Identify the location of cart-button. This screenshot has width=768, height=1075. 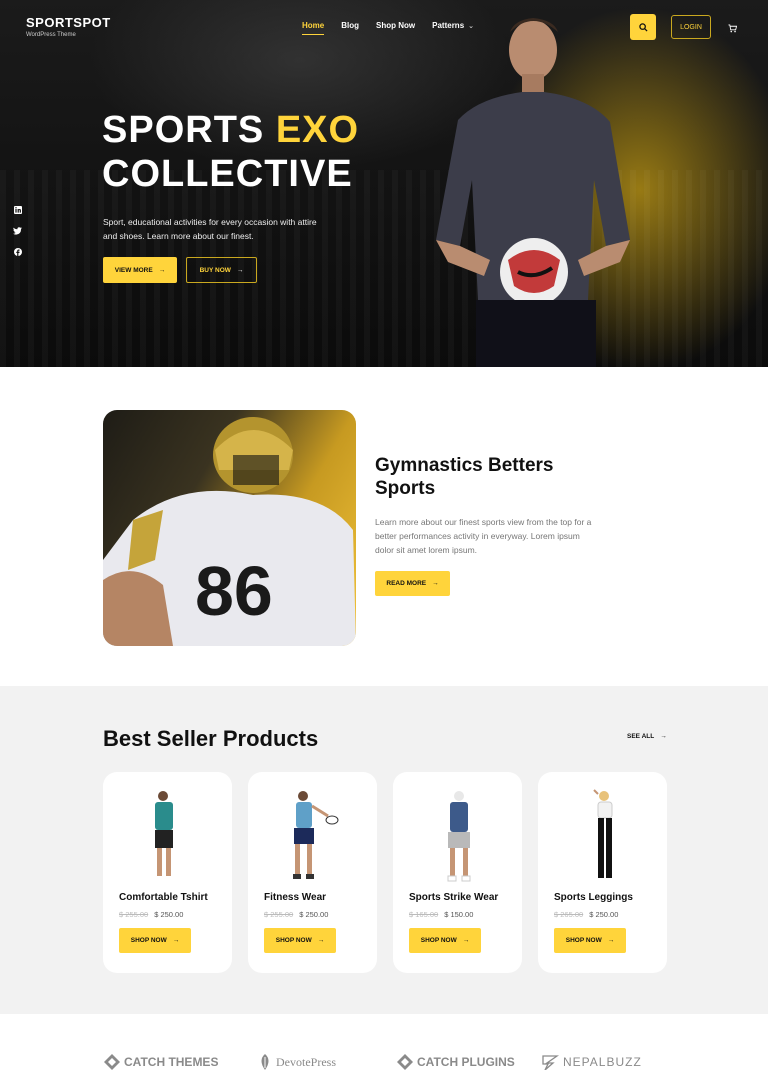
(733, 29).